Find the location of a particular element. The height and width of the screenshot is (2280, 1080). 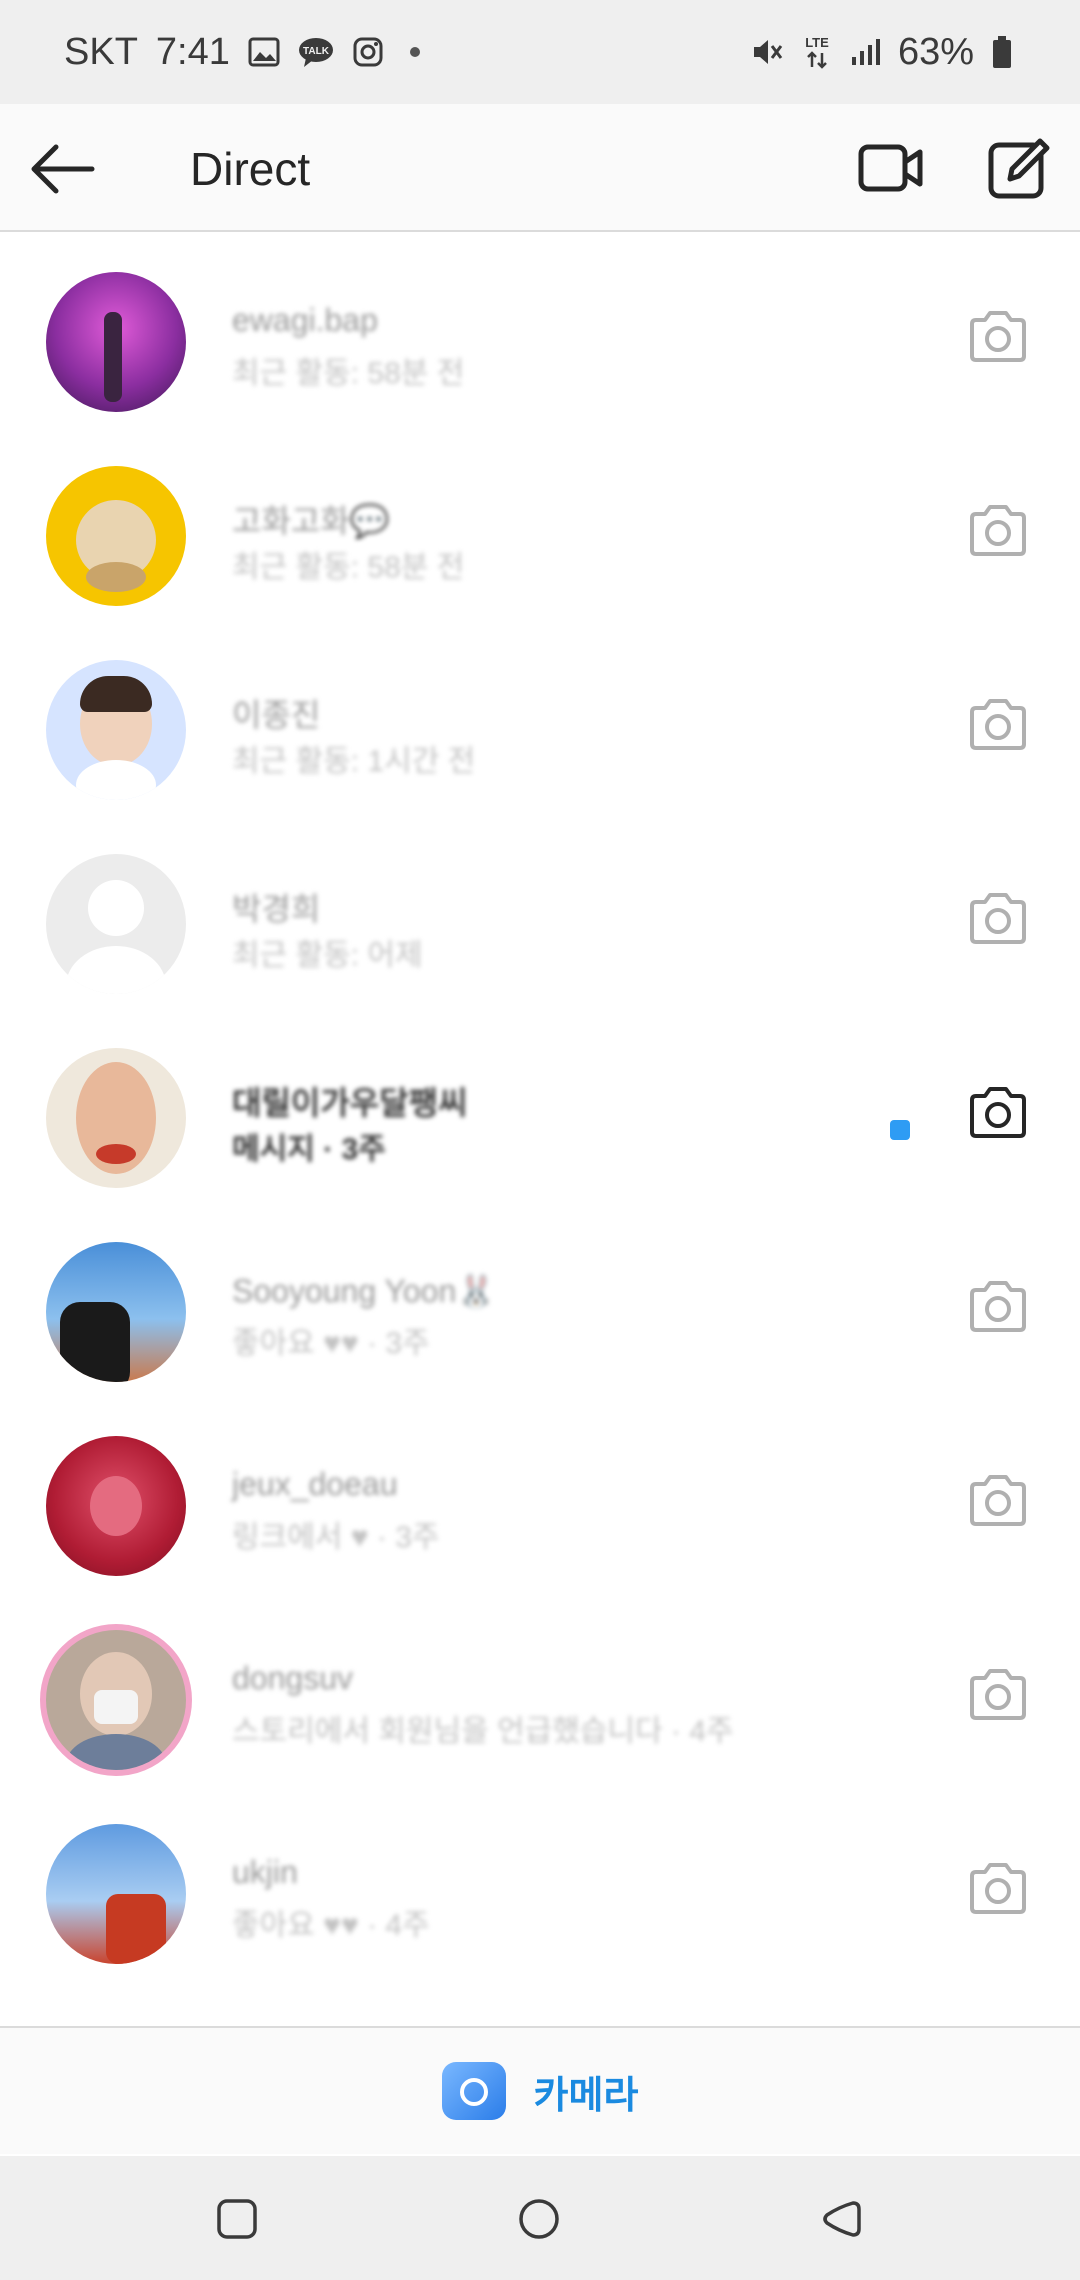

compose-icon is located at coordinates (1019, 168).